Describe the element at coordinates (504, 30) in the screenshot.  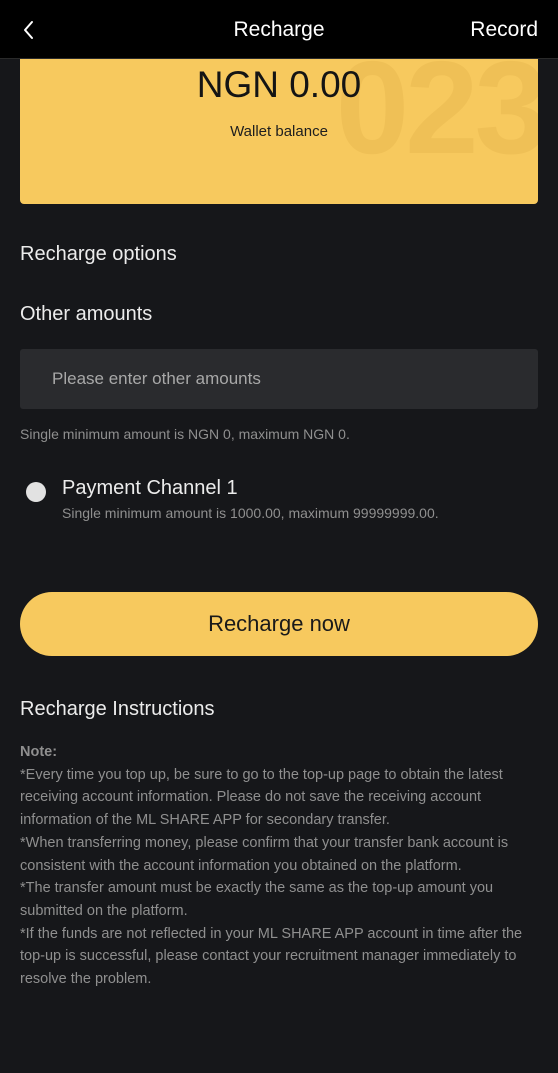
I see `record-link: Record` at that location.